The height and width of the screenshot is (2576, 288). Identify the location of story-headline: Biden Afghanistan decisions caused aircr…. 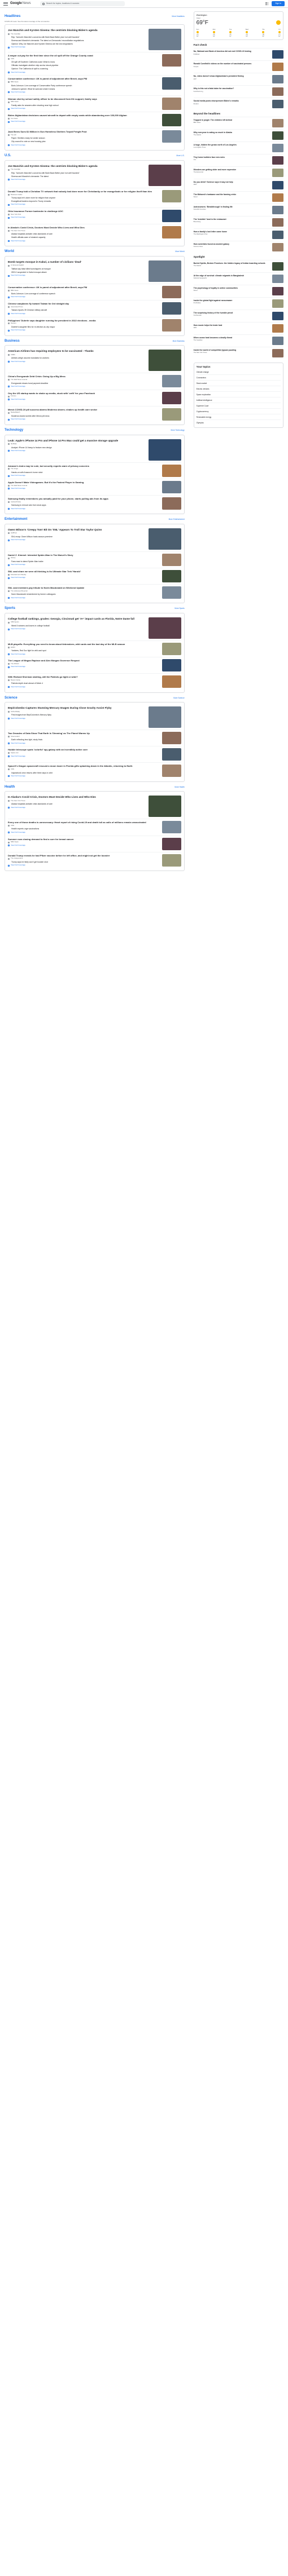
(83, 116).